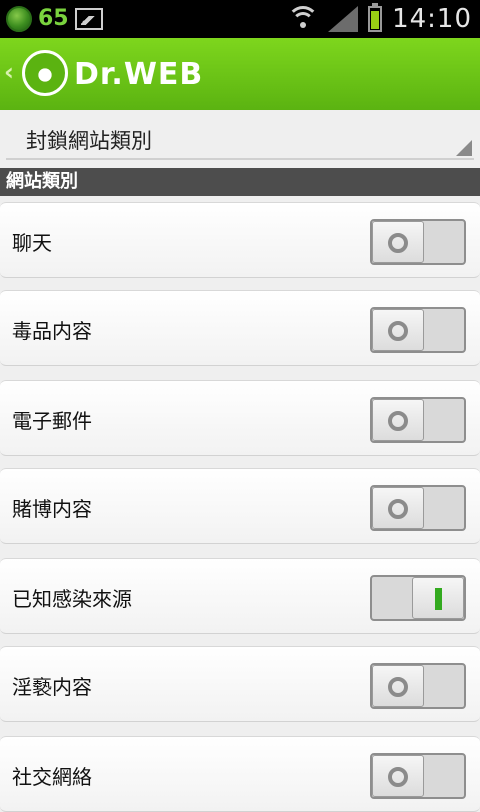 This screenshot has width=480, height=812. What do you see at coordinates (240, 684) in the screenshot?
I see `list-item: 淫褻内容` at bounding box center [240, 684].